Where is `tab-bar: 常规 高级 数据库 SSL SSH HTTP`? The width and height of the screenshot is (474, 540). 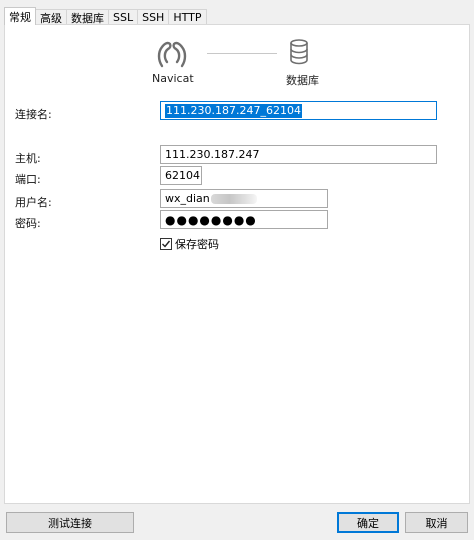 tab-bar: 常规 高级 数据库 SSL SSH HTTP is located at coordinates (105, 16).